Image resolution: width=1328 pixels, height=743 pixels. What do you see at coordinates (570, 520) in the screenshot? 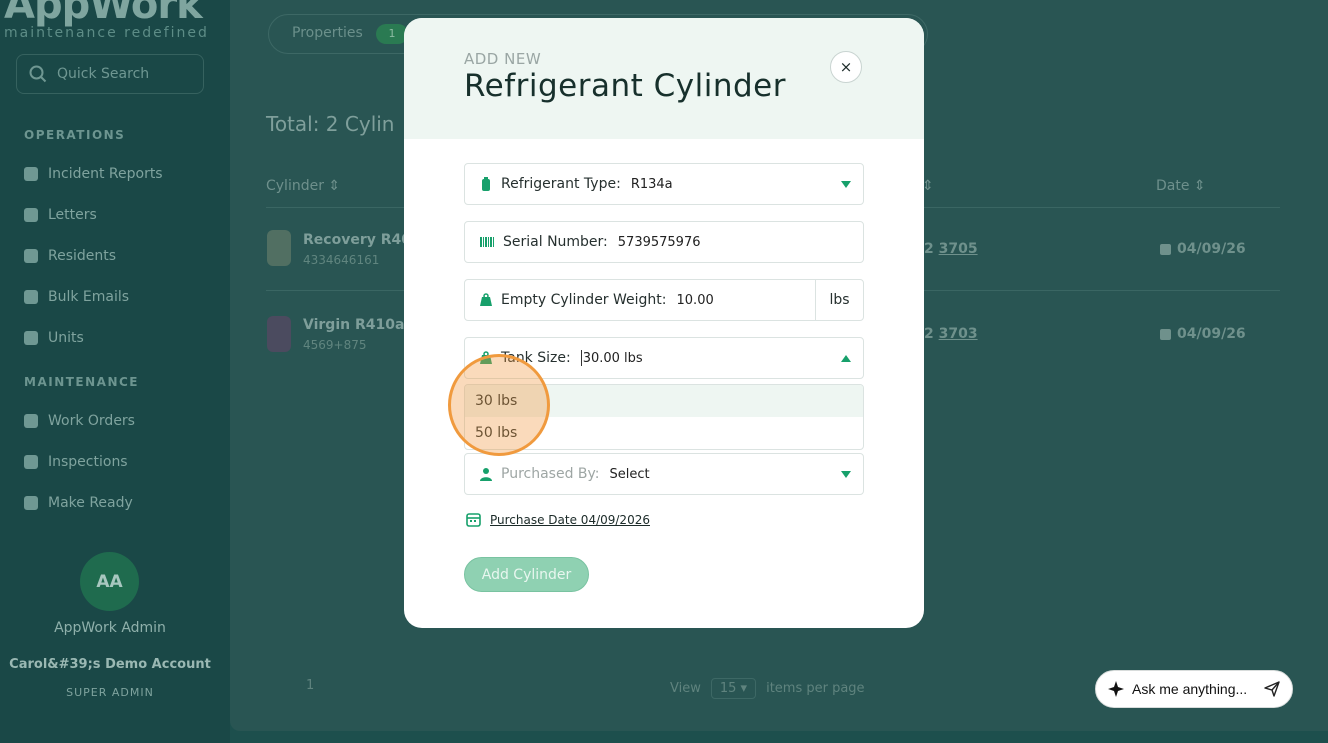
I see `purchase-date-label: Purchase Date 04/09/2026` at bounding box center [570, 520].